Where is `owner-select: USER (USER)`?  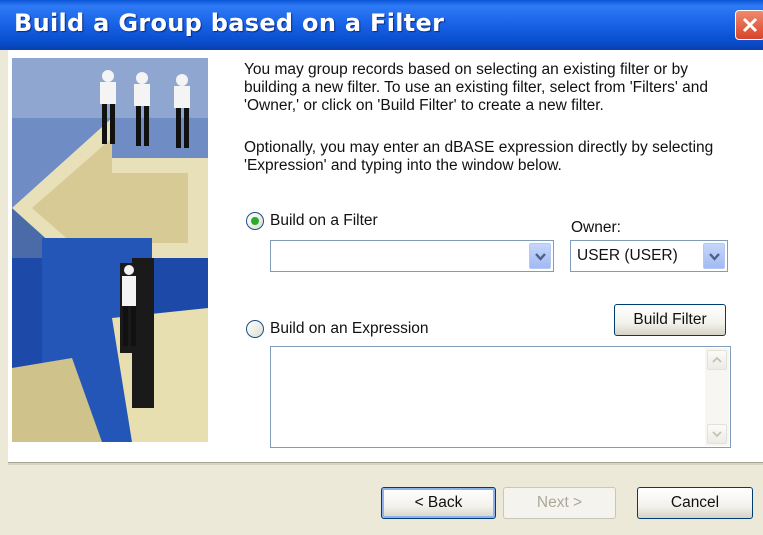 owner-select: USER (USER) is located at coordinates (649, 256).